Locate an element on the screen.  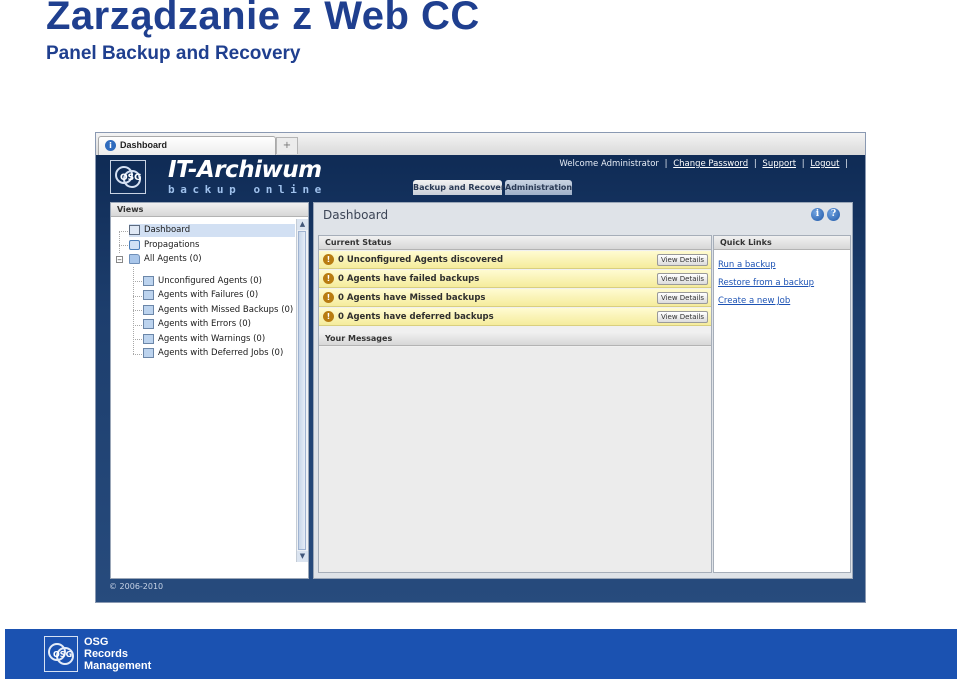
quick-links-header: Quick Links is located at coordinates (782, 243).